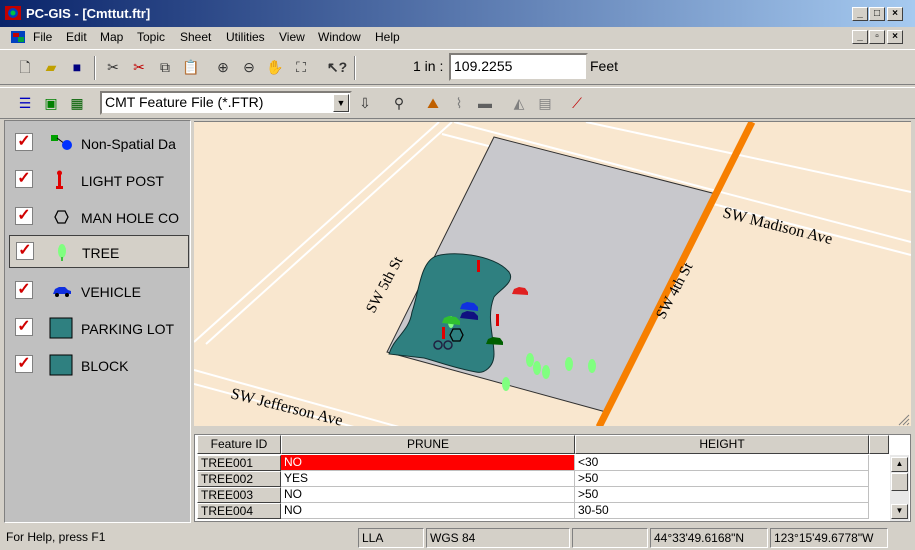 This screenshot has height=550, width=915. I want to click on cell-prune: YES, so click(428, 479).